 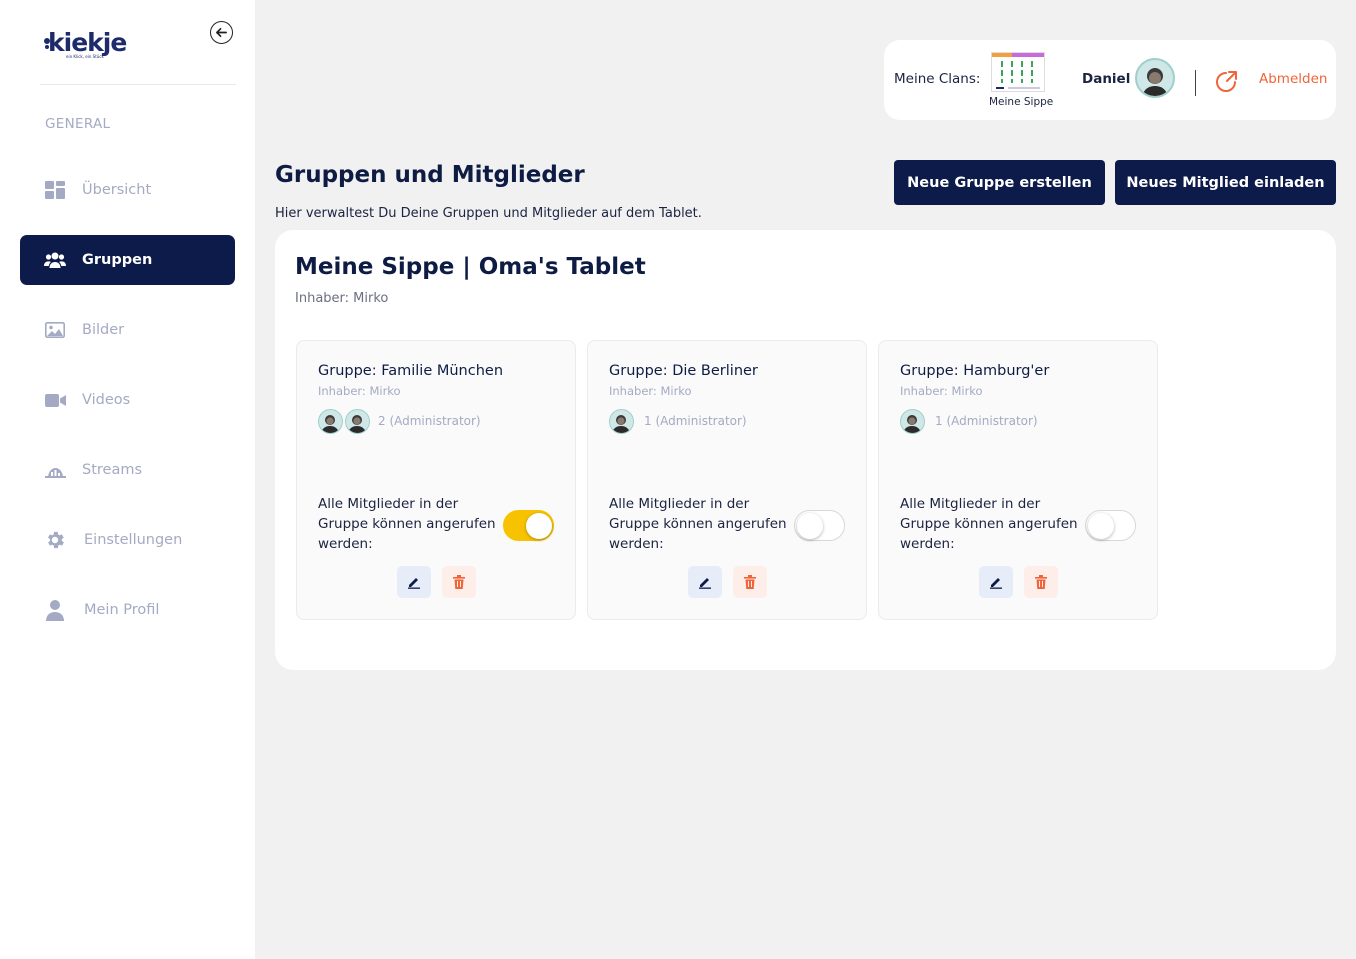 I want to click on brand-logo: kiekje ein Klick, ein Stück, so click(x=99, y=46).